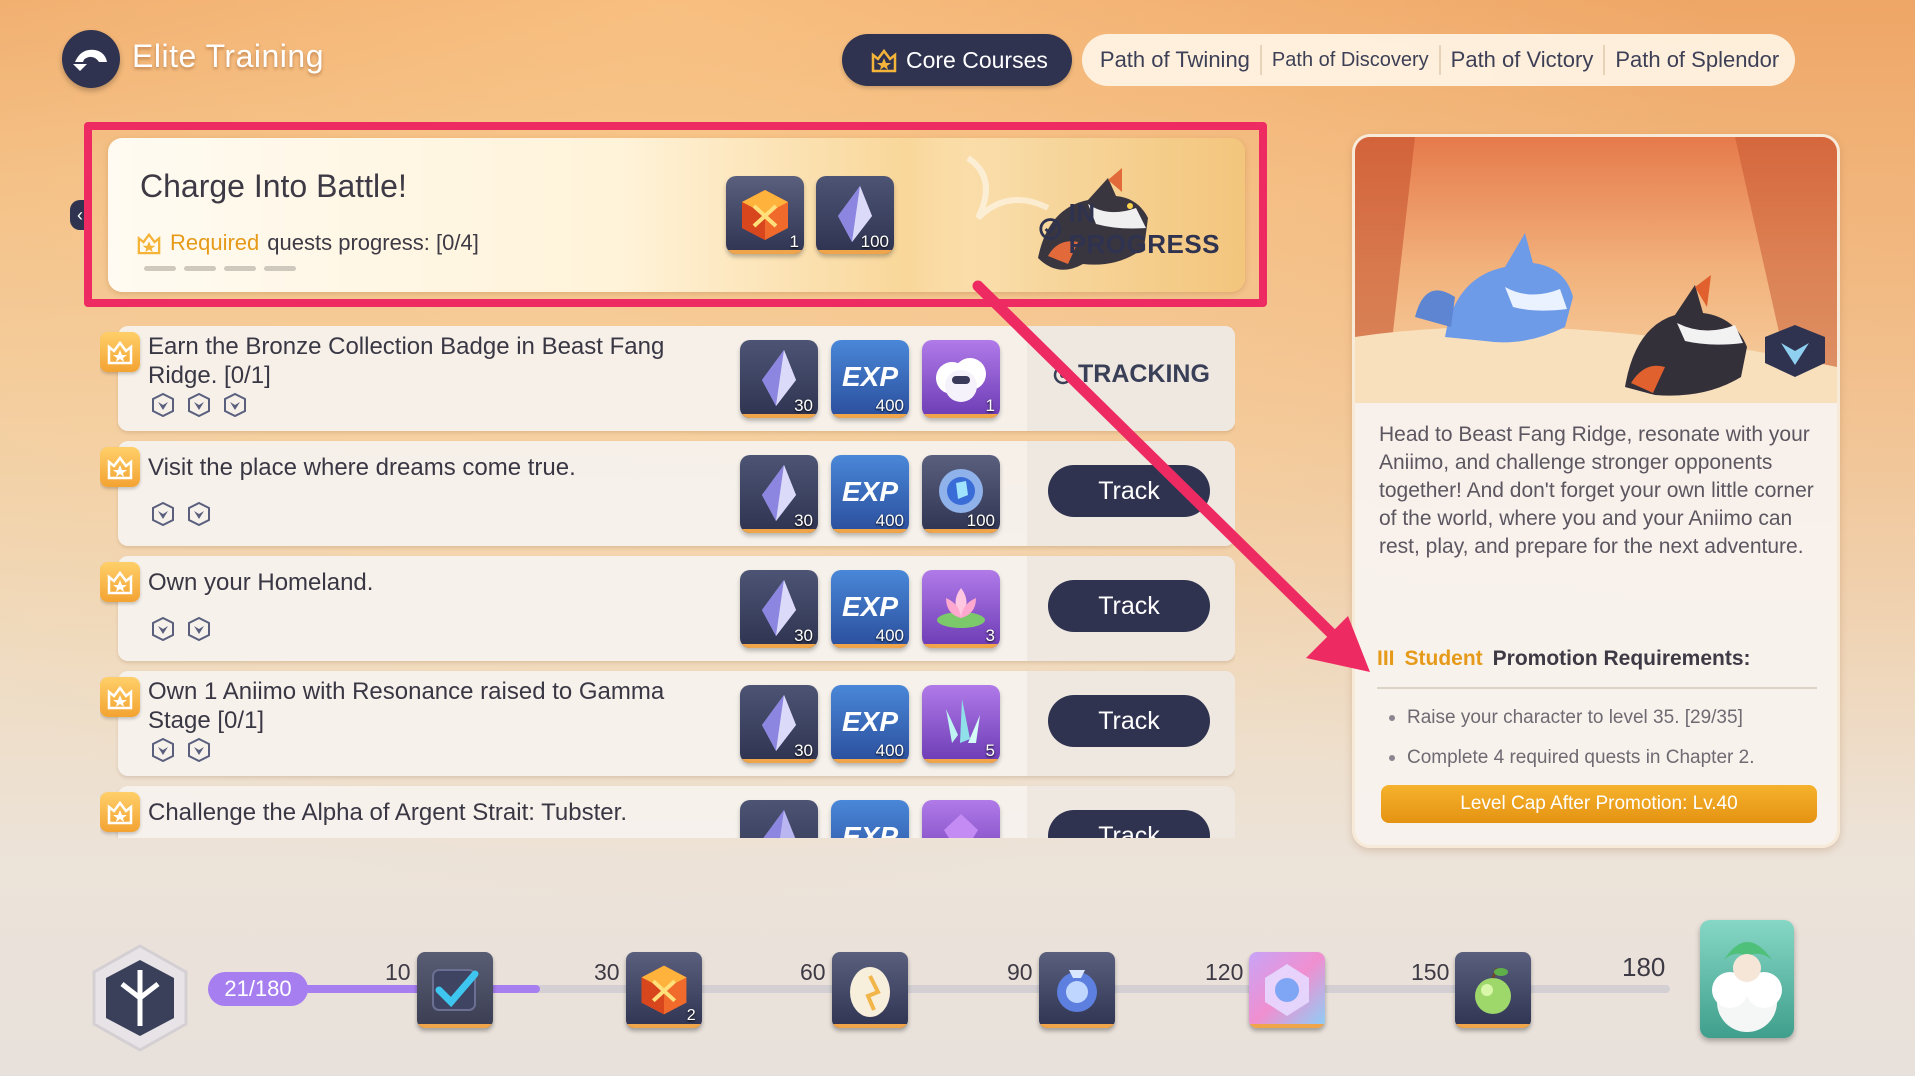 The height and width of the screenshot is (1076, 1915). What do you see at coordinates (691, 1015) in the screenshot?
I see `reward-quantity: 2` at bounding box center [691, 1015].